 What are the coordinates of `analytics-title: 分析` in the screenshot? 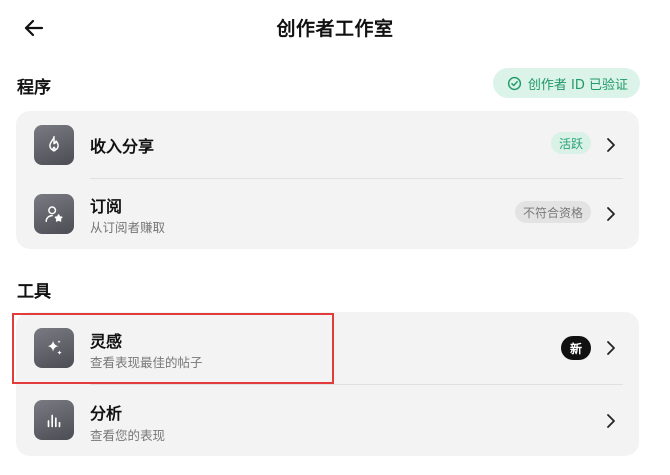 It's located at (106, 413).